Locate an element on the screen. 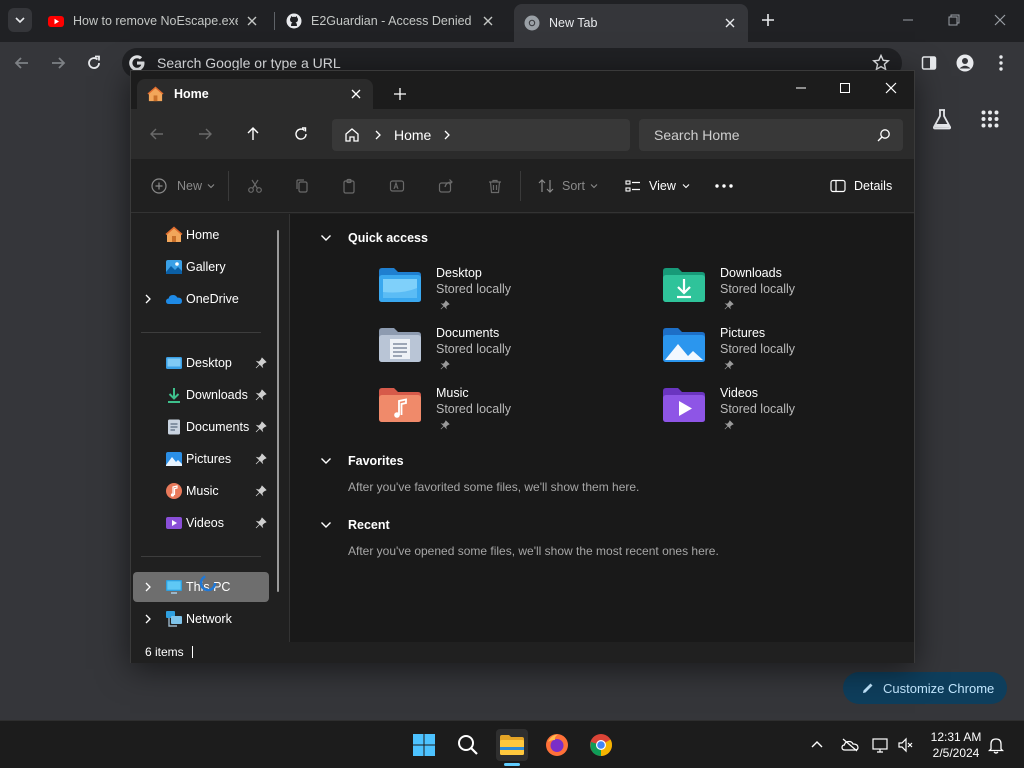 This screenshot has width=1024, height=768. close-window-button is located at coordinates (1000, 20).